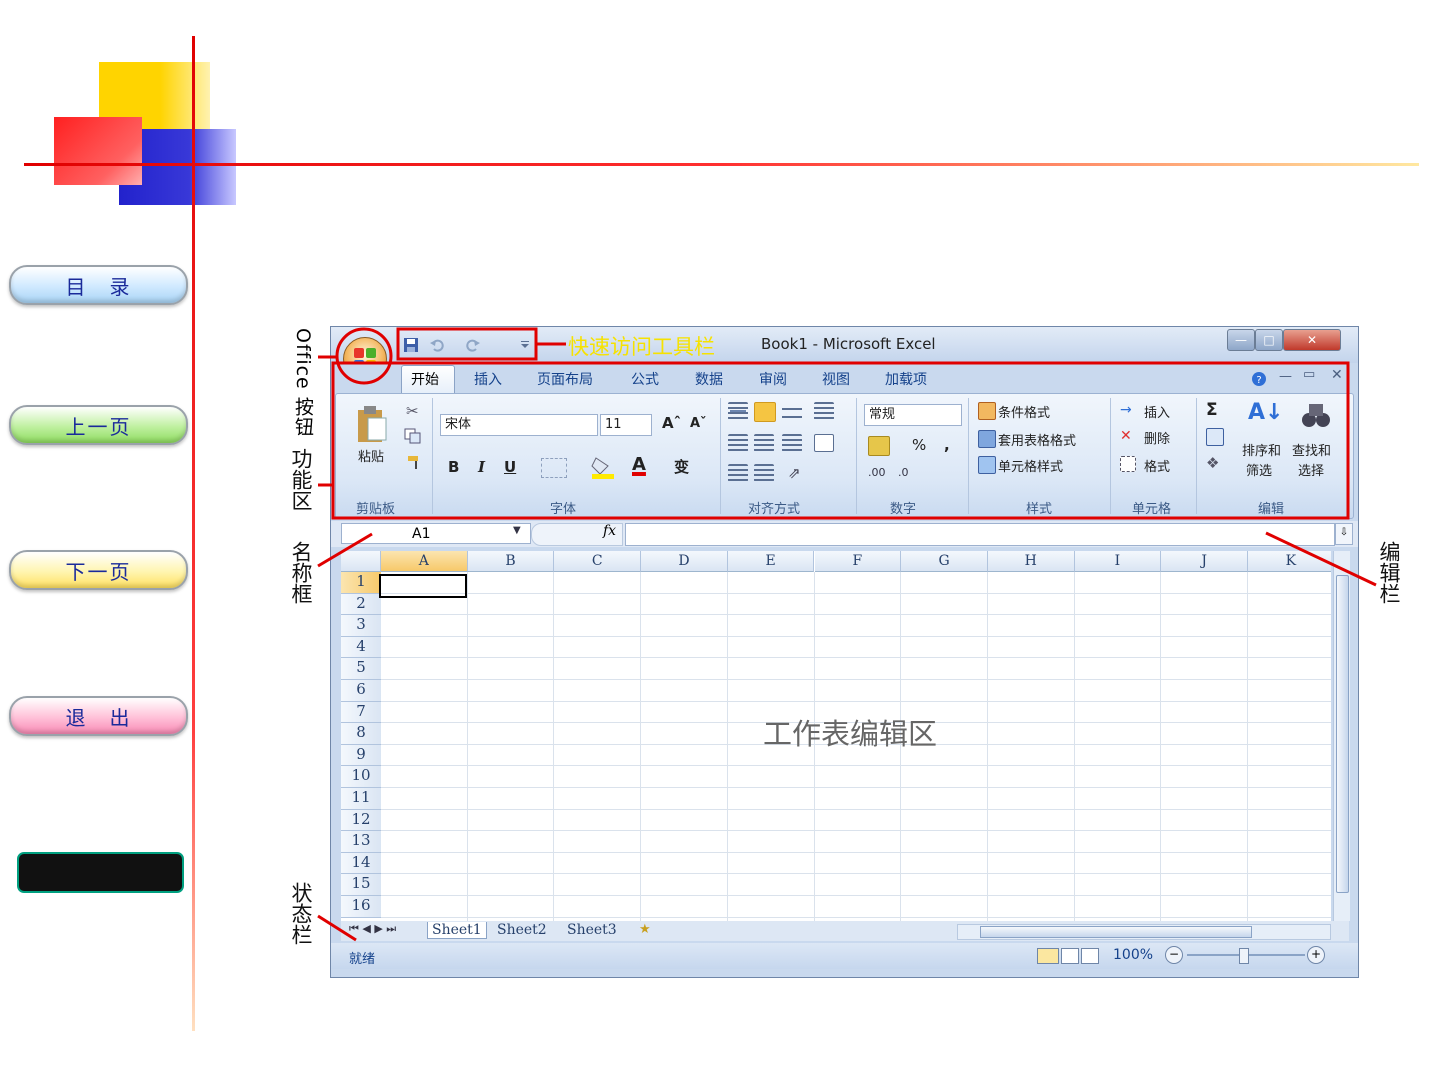  I want to click on undo-icon, so click(437, 345).